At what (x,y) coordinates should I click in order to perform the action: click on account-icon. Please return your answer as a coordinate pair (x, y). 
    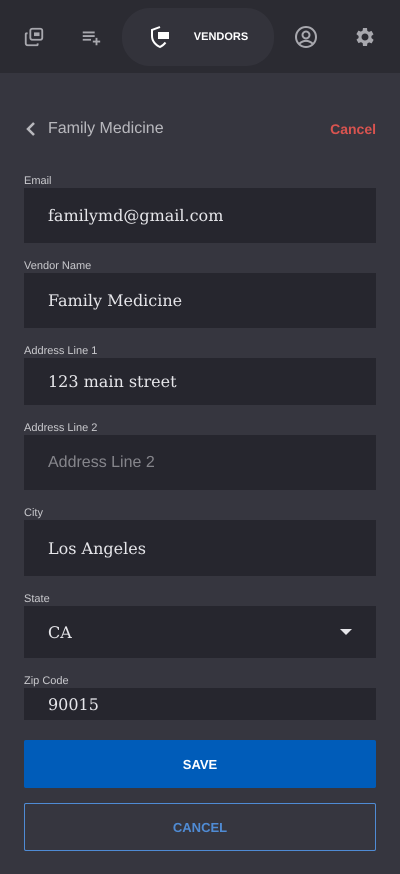
    Looking at the image, I should click on (306, 36).